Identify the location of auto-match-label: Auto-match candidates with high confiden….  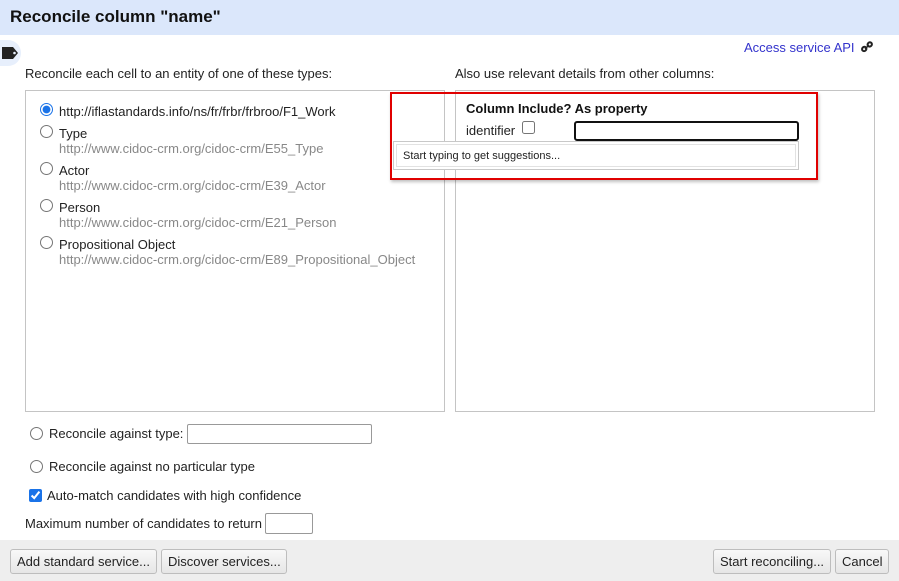
(174, 495).